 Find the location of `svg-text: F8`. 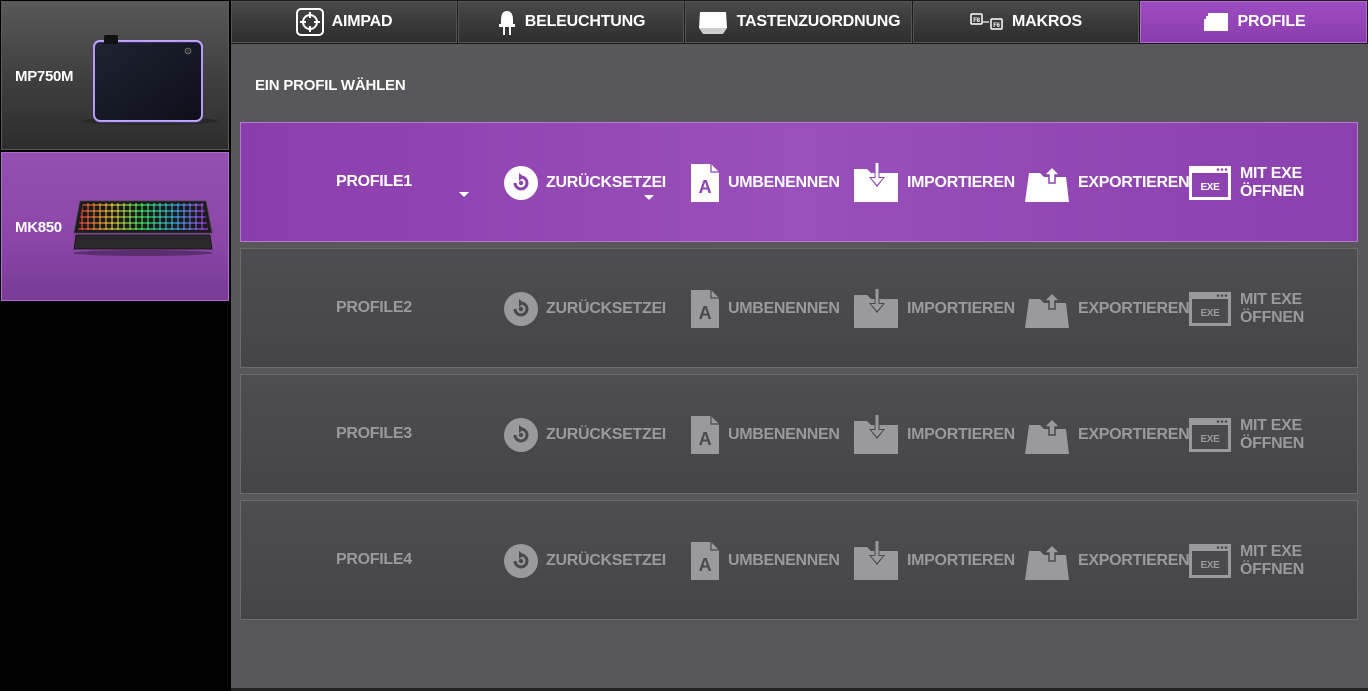

svg-text: F8 is located at coordinates (976, 21).